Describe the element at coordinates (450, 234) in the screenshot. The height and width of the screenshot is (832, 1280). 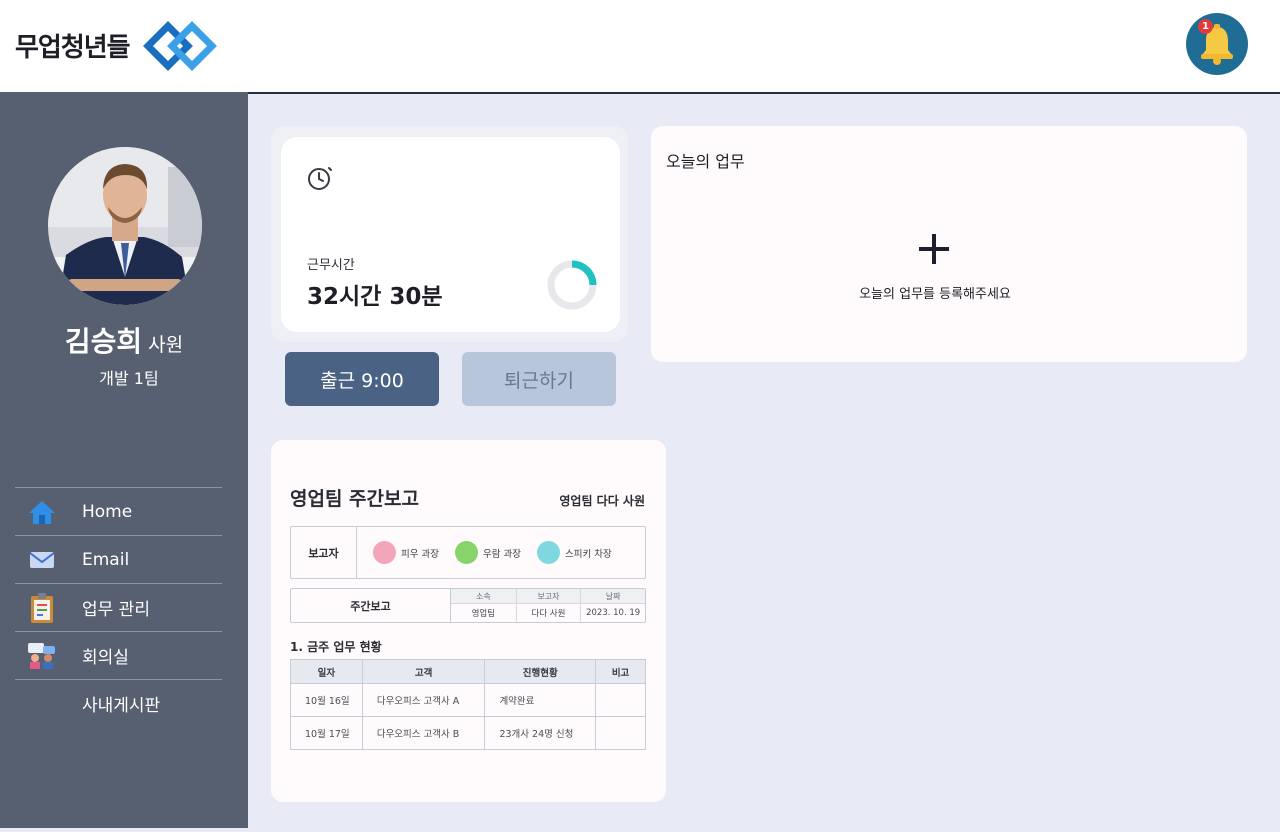
I see `work-time-card: 근무시간 32시간 30분` at that location.